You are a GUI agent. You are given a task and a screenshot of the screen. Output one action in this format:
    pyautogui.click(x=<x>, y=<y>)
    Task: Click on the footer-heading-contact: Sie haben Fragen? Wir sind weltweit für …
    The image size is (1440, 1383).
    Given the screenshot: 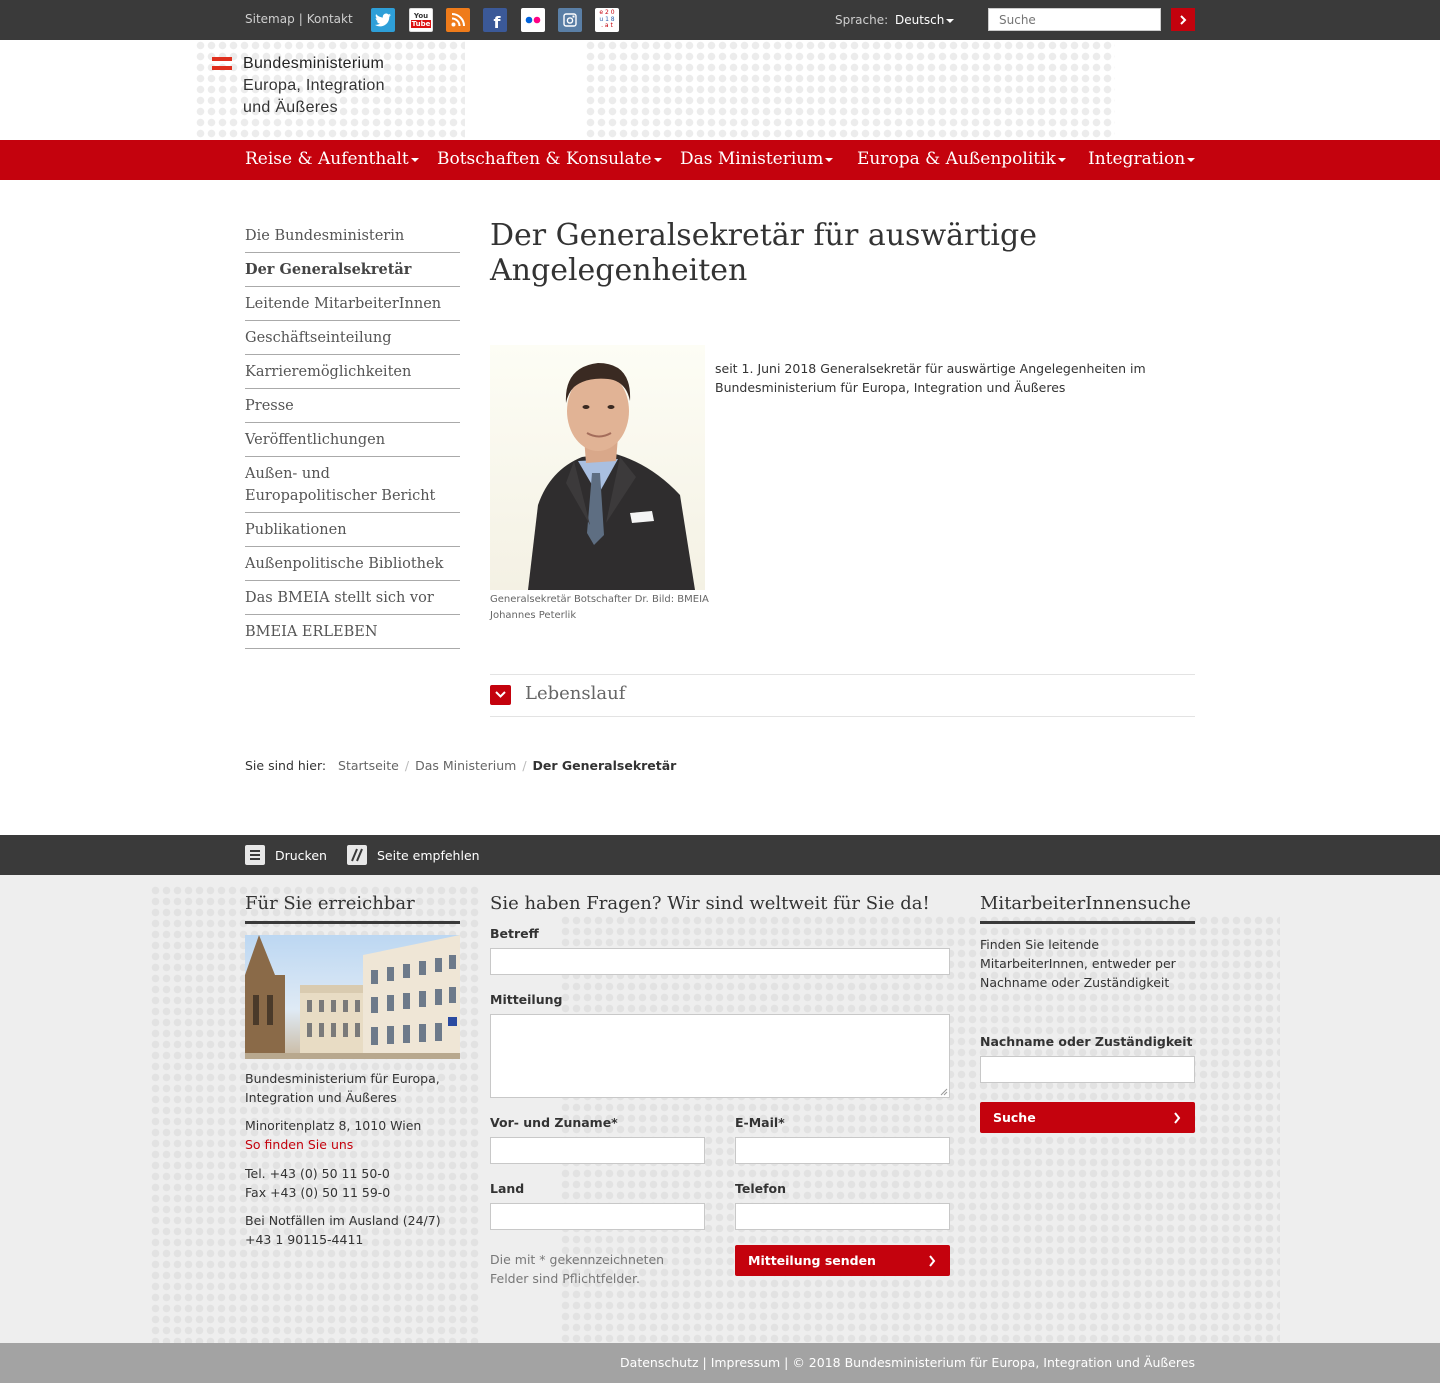 What is the action you would take?
    pyautogui.click(x=710, y=903)
    